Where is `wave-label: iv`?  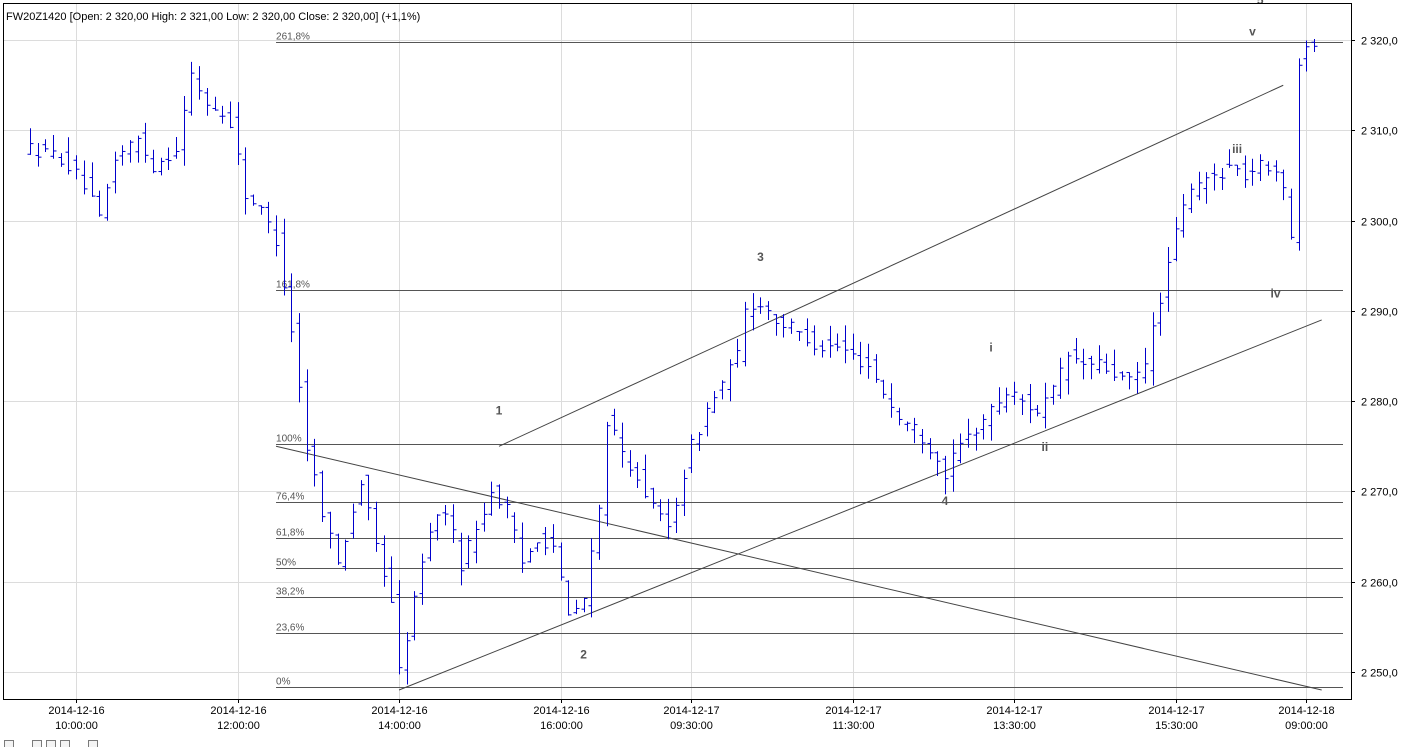 wave-label: iv is located at coordinates (1276, 293).